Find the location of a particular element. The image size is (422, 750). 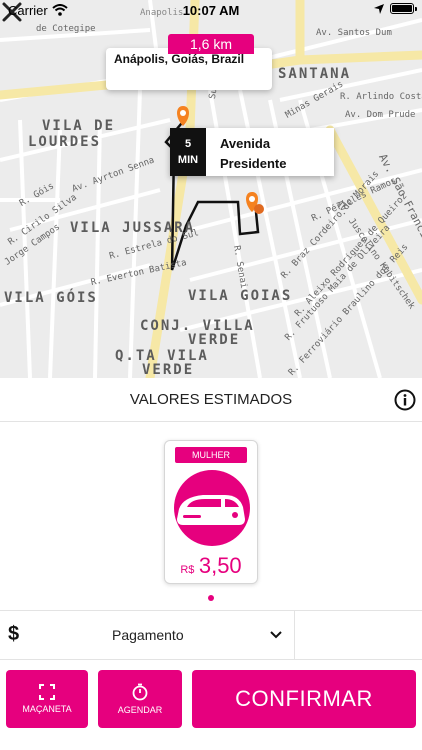

status-bar: Carrier 10:07 AM is located at coordinates (211, 11).